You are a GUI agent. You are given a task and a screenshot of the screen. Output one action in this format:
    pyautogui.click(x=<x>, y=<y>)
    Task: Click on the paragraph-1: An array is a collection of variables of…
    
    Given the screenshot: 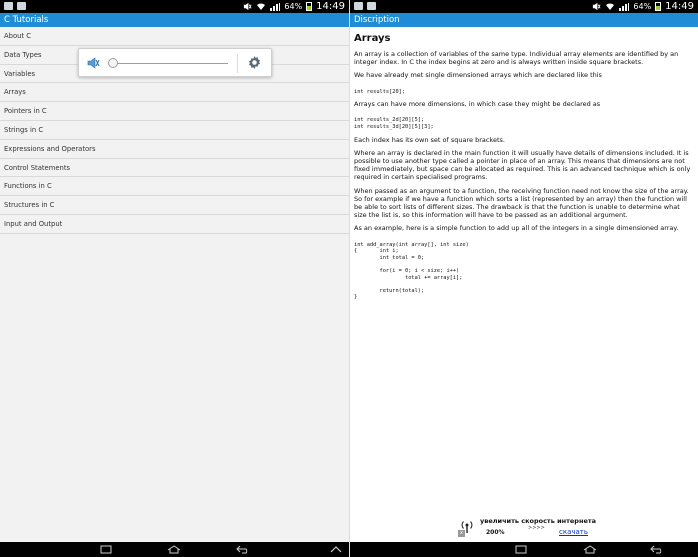 What is the action you would take?
    pyautogui.click(x=516, y=58)
    